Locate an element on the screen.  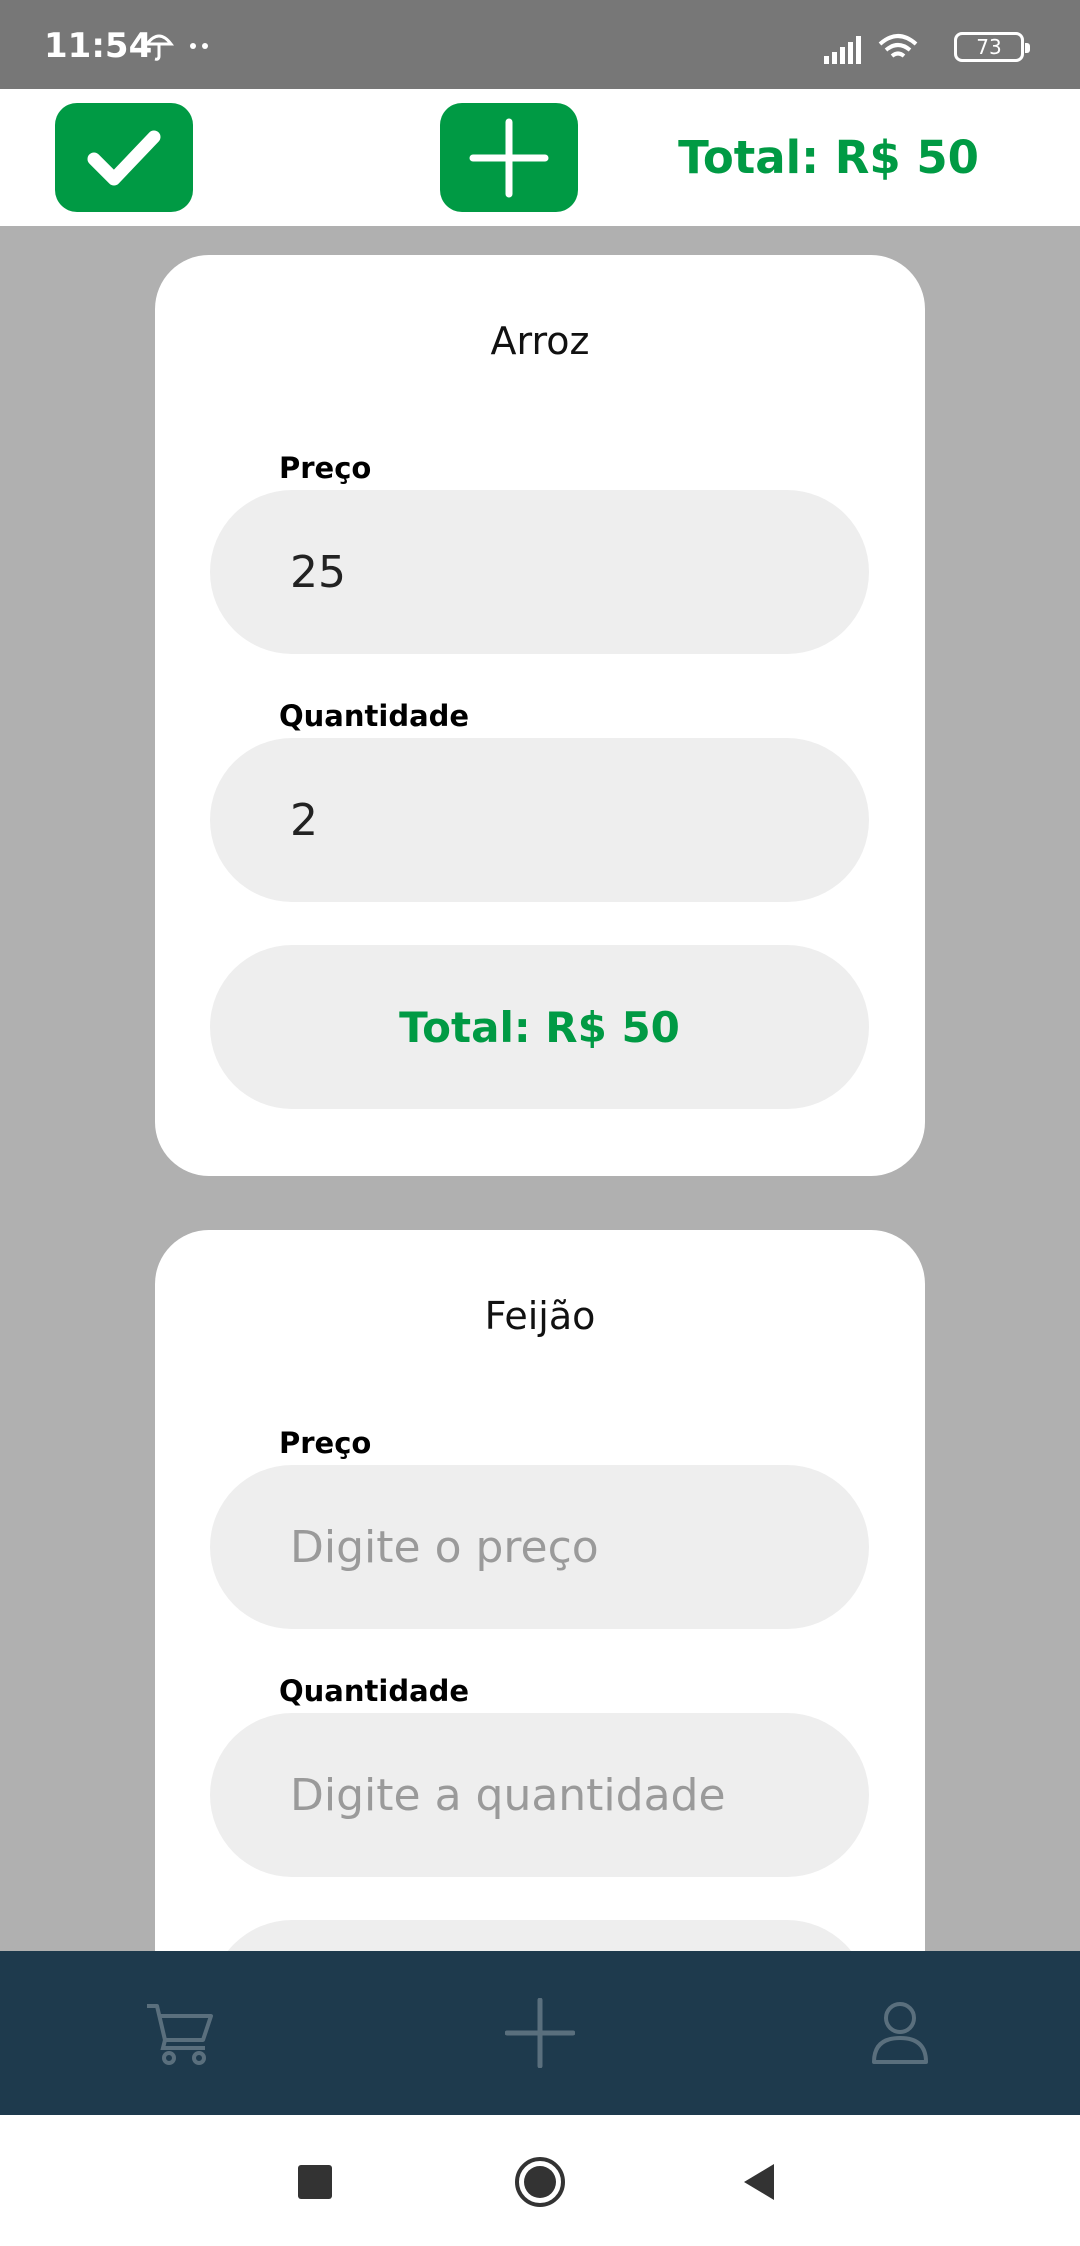
status-system-icons: 73 is located at coordinates (927, 48).